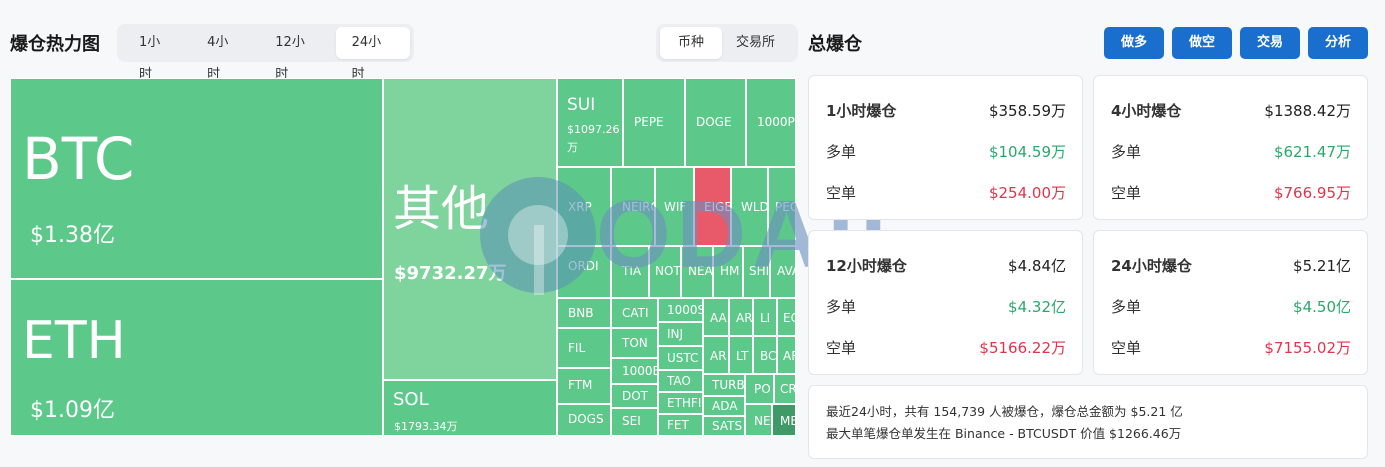  I want to click on tile-sei: SEI, so click(634, 422).